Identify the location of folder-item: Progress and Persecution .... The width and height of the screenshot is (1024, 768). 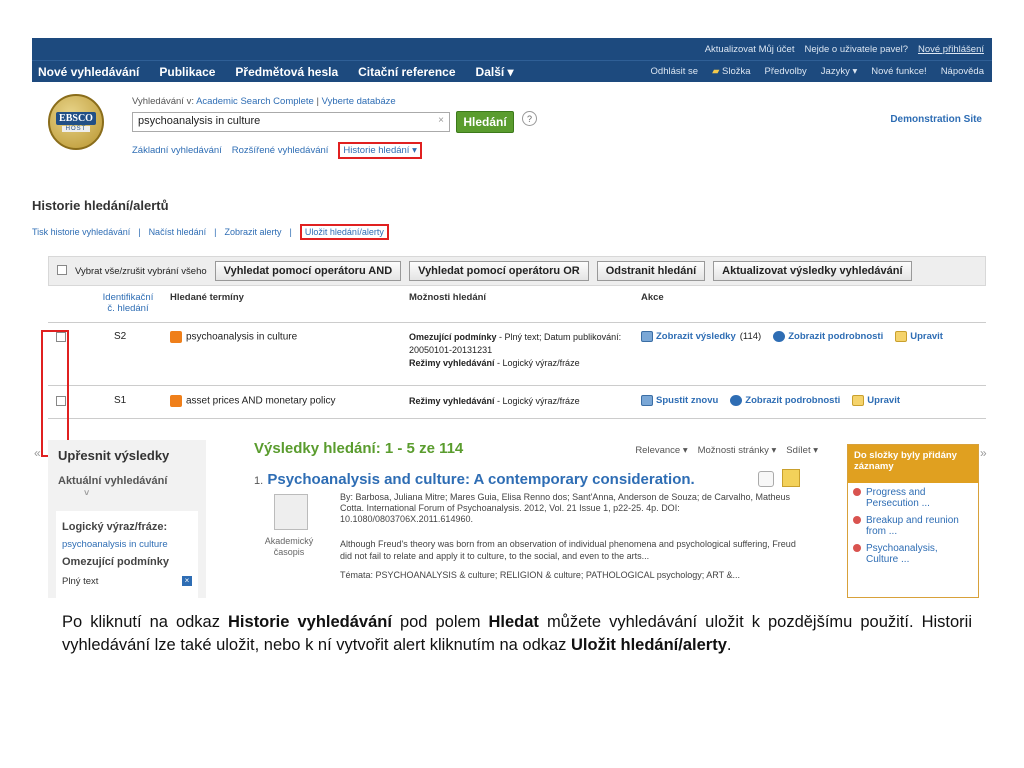
(913, 497).